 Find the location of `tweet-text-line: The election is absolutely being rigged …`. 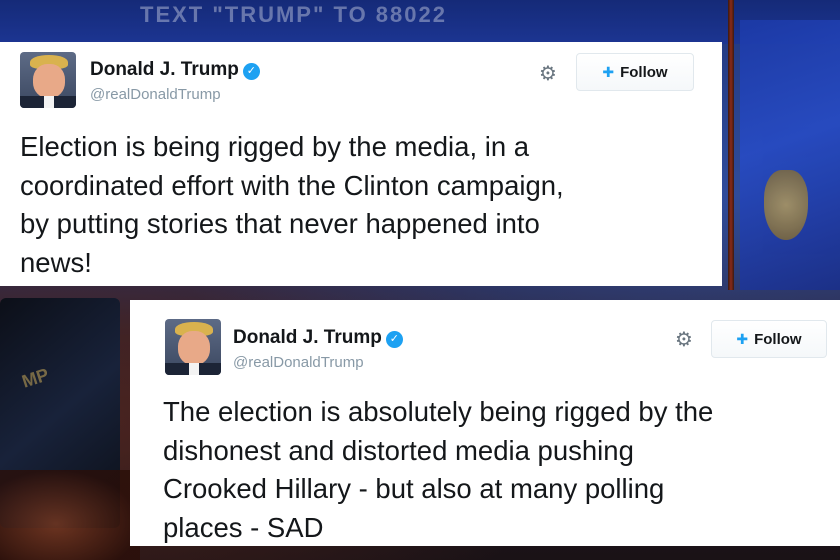

tweet-text-line: The election is absolutely being rigged … is located at coordinates (438, 411).